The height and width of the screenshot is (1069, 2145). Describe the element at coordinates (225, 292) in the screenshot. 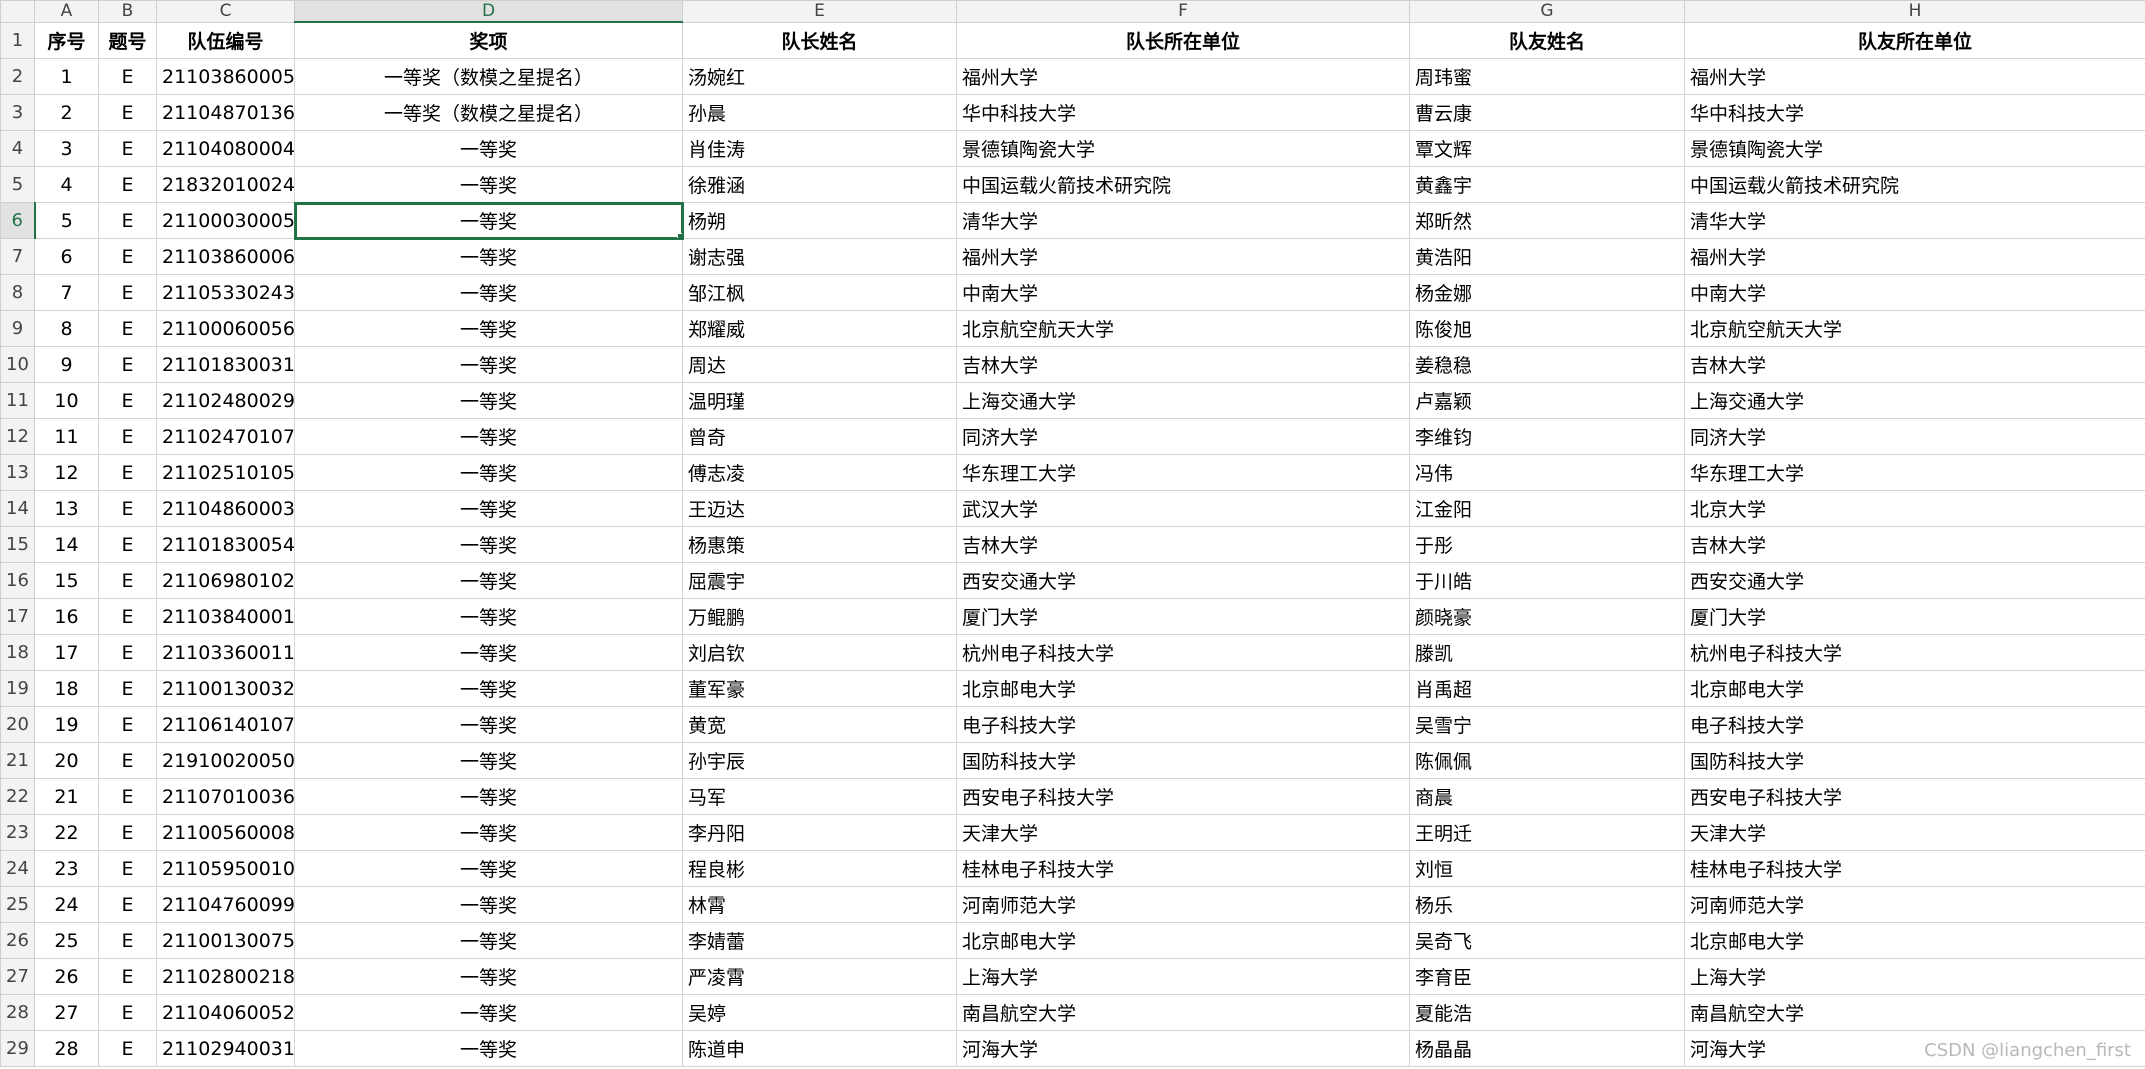

I see `table-cell: 21105330243` at that location.